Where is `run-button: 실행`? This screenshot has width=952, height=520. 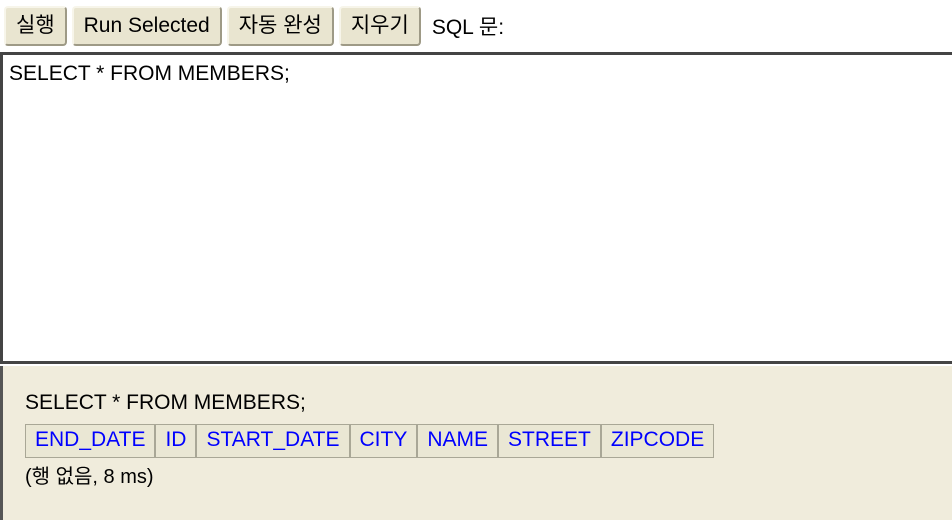
run-button: 실행 is located at coordinates (35, 26).